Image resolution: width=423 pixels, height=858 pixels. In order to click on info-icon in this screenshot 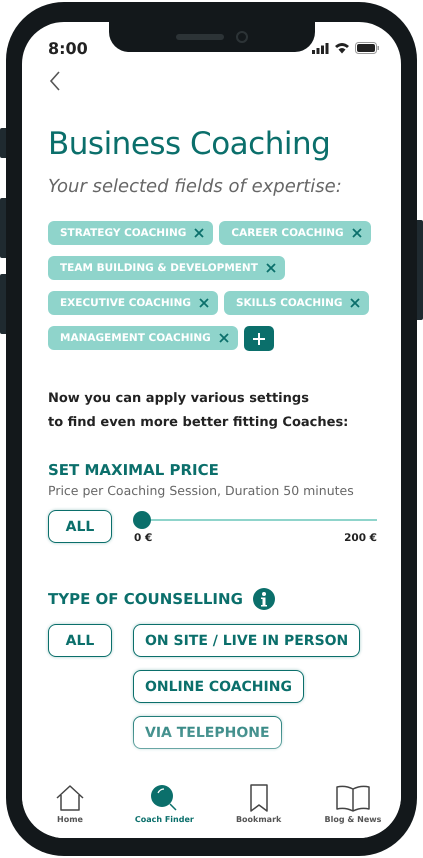, I will do `click(263, 599)`.